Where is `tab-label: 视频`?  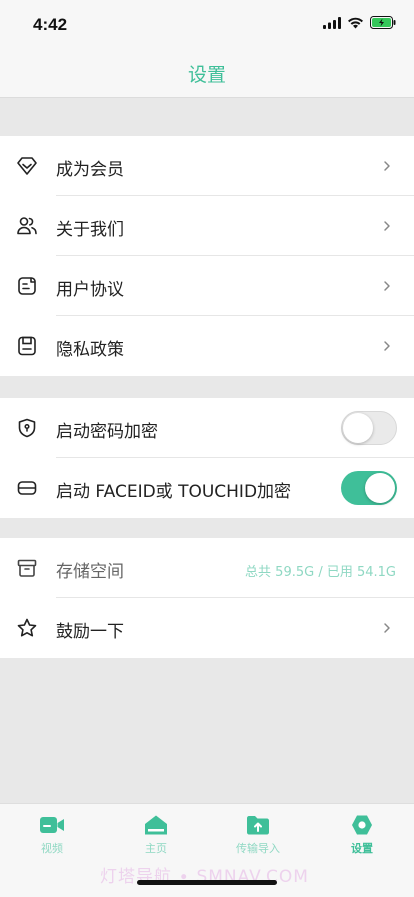 tab-label: 视频 is located at coordinates (52, 848).